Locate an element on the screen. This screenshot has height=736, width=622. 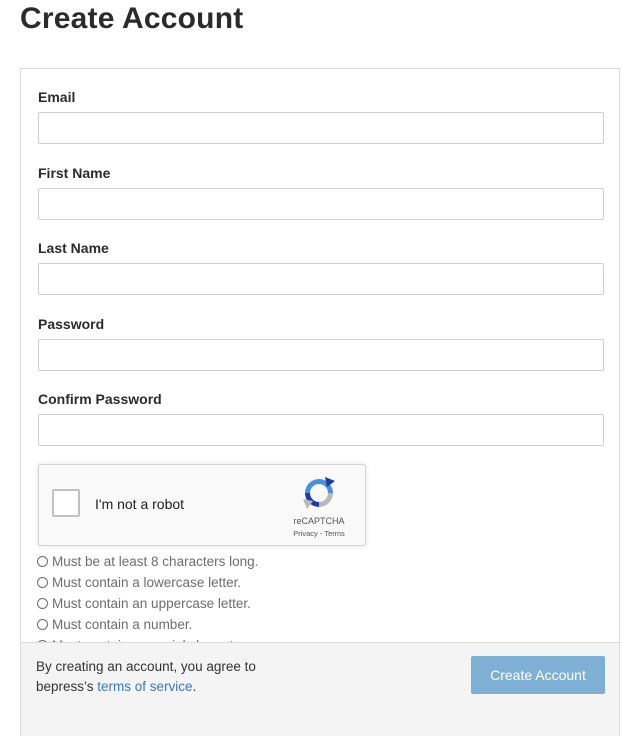
page-title: Create Account is located at coordinates (132, 18).